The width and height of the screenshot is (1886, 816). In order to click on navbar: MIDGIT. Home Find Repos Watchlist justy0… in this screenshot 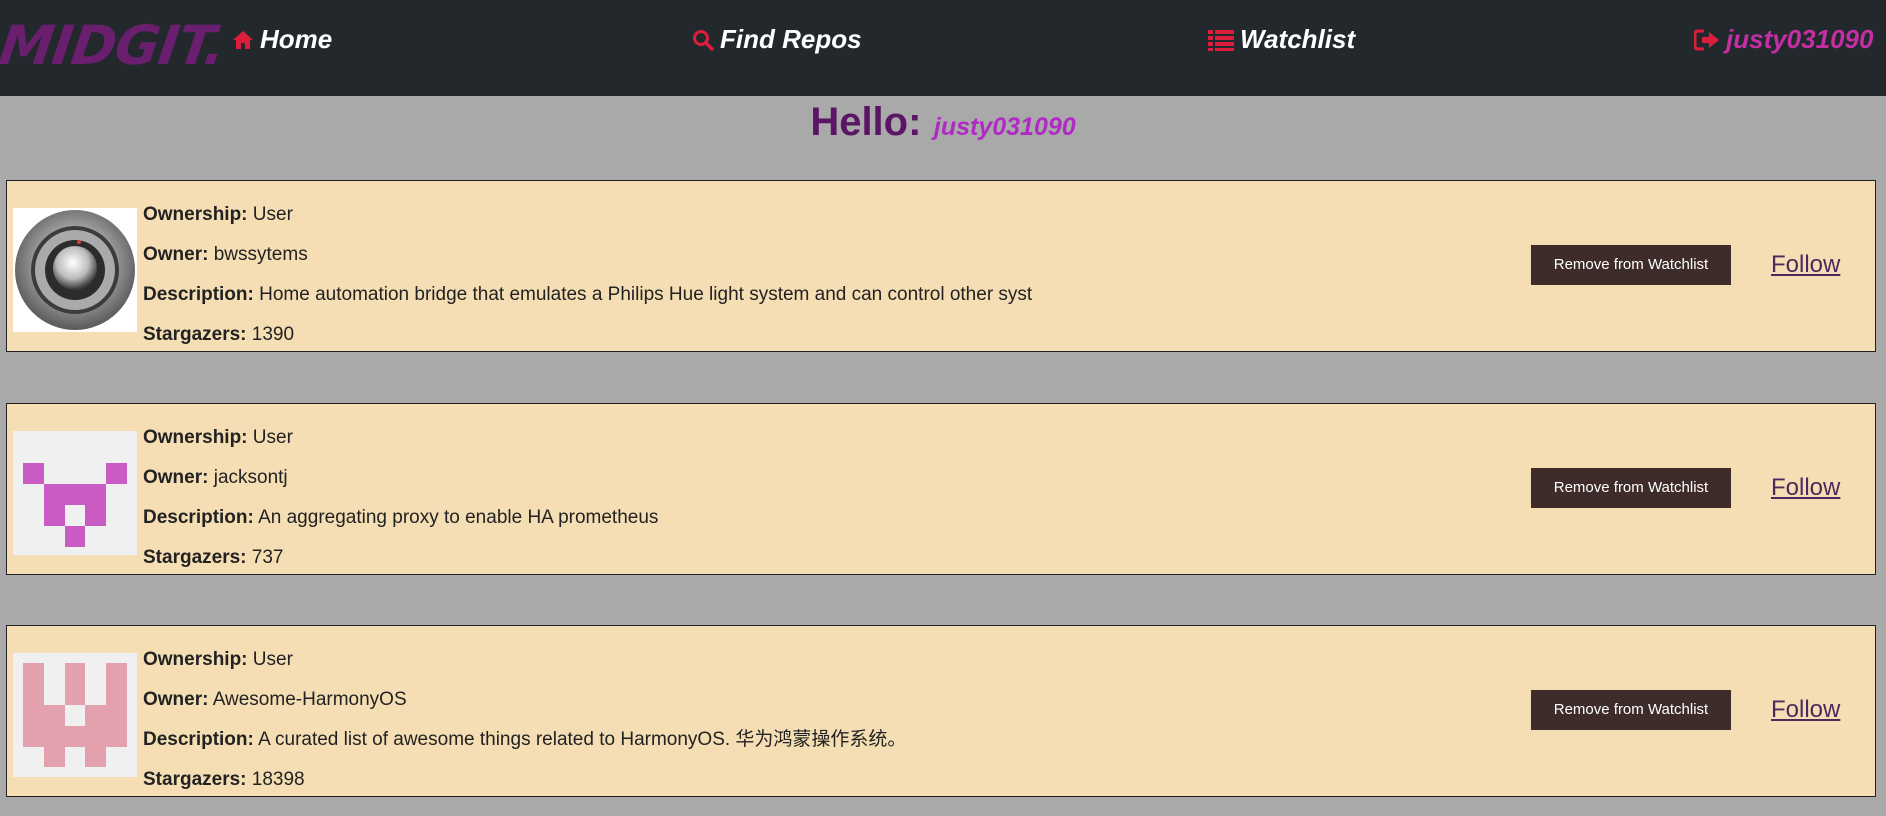, I will do `click(943, 48)`.